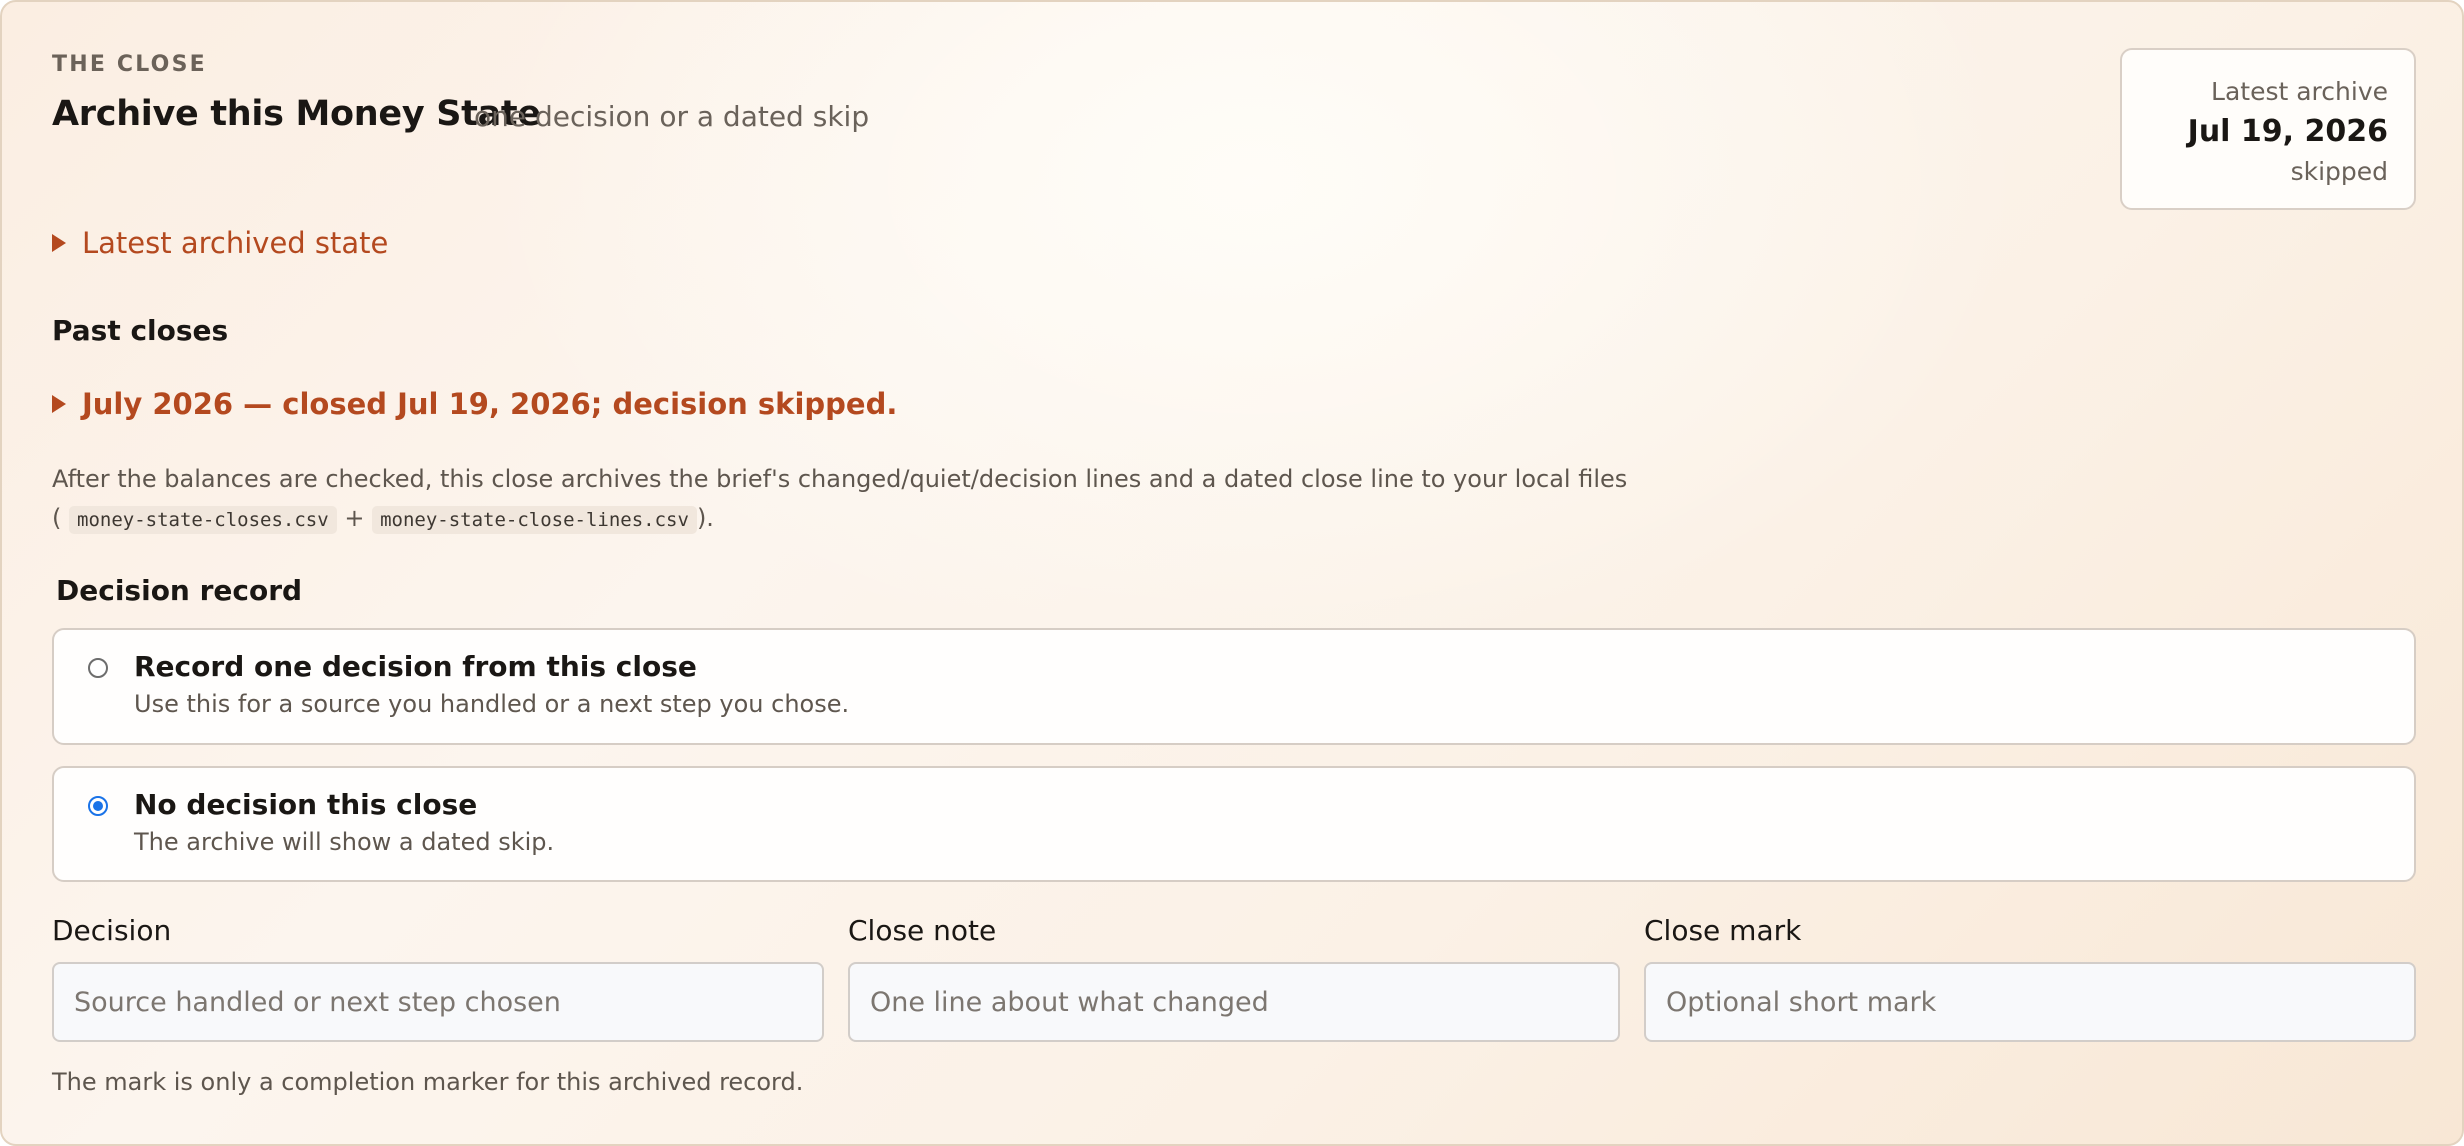 This screenshot has height=1146, width=2464. I want to click on close-mark-input, so click(2030, 1002).